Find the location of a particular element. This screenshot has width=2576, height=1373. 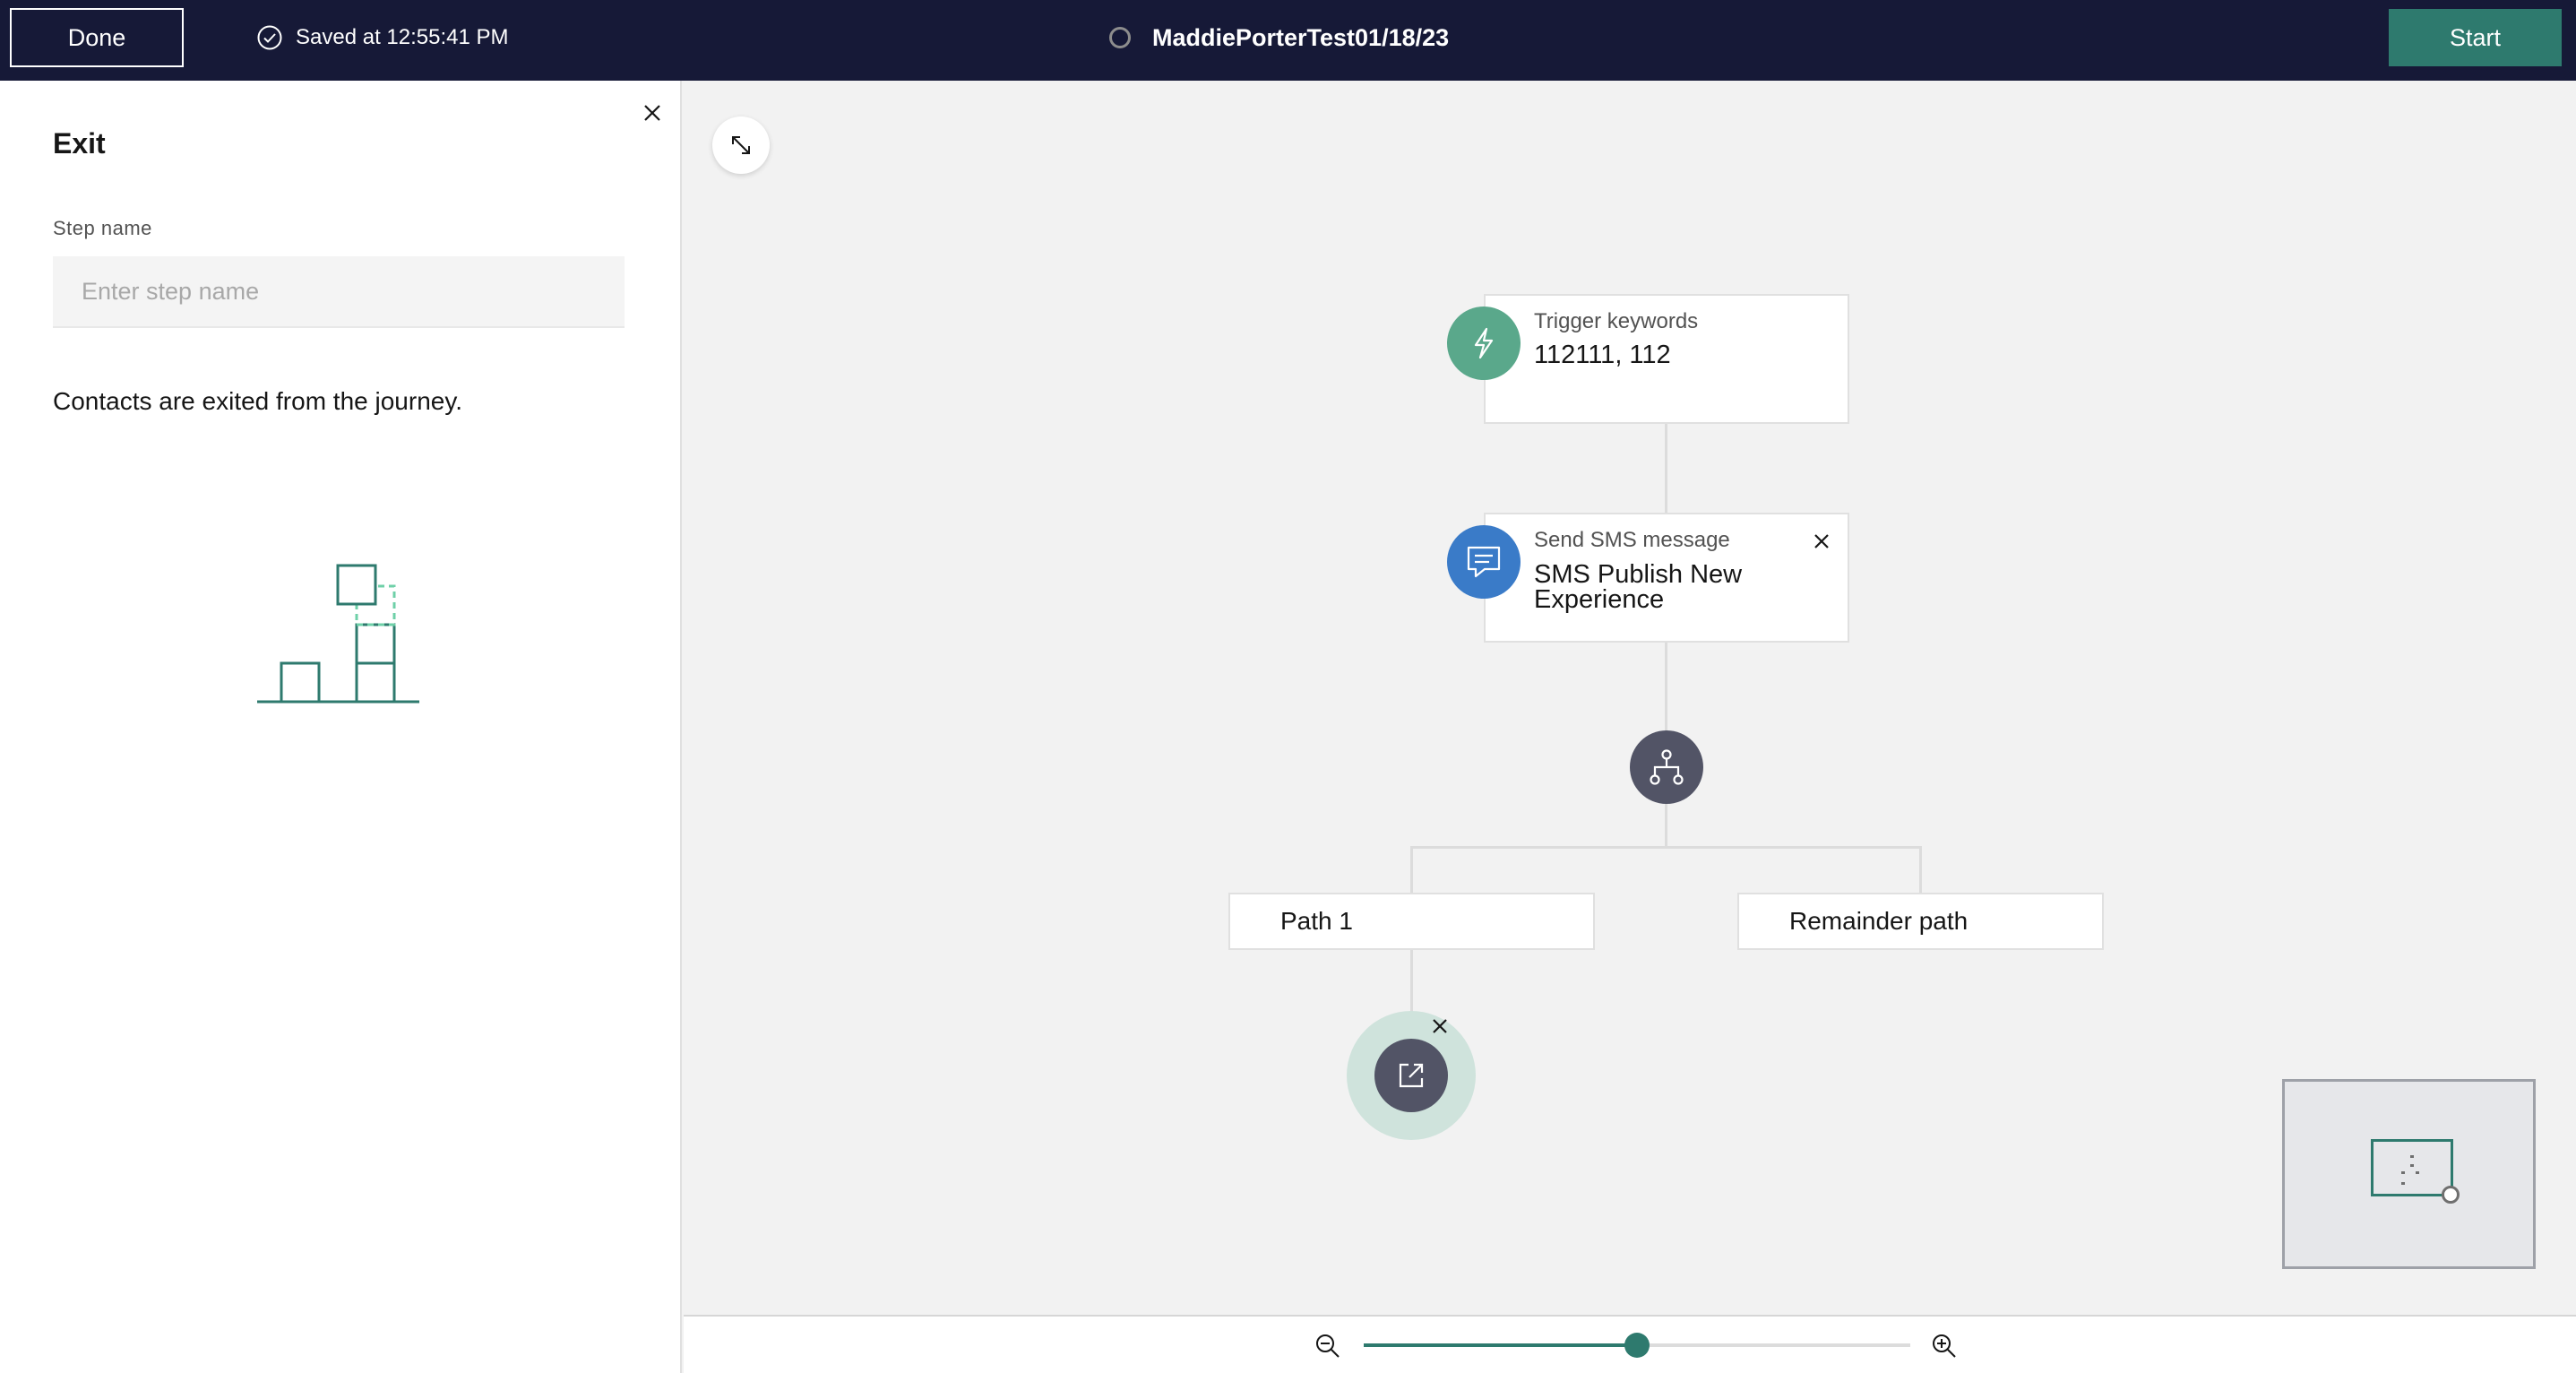

expand-arrows-icon is located at coordinates (741, 145).